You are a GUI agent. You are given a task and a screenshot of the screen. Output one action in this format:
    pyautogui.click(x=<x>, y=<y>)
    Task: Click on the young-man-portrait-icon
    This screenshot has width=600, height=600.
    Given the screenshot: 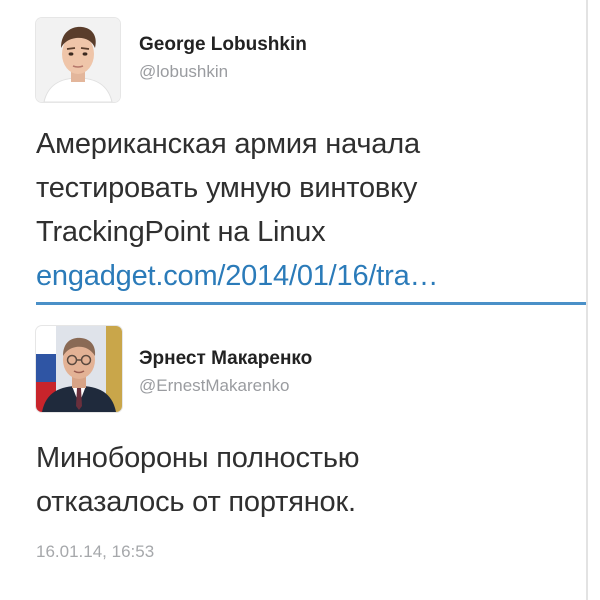 What is the action you would take?
    pyautogui.click(x=78, y=60)
    